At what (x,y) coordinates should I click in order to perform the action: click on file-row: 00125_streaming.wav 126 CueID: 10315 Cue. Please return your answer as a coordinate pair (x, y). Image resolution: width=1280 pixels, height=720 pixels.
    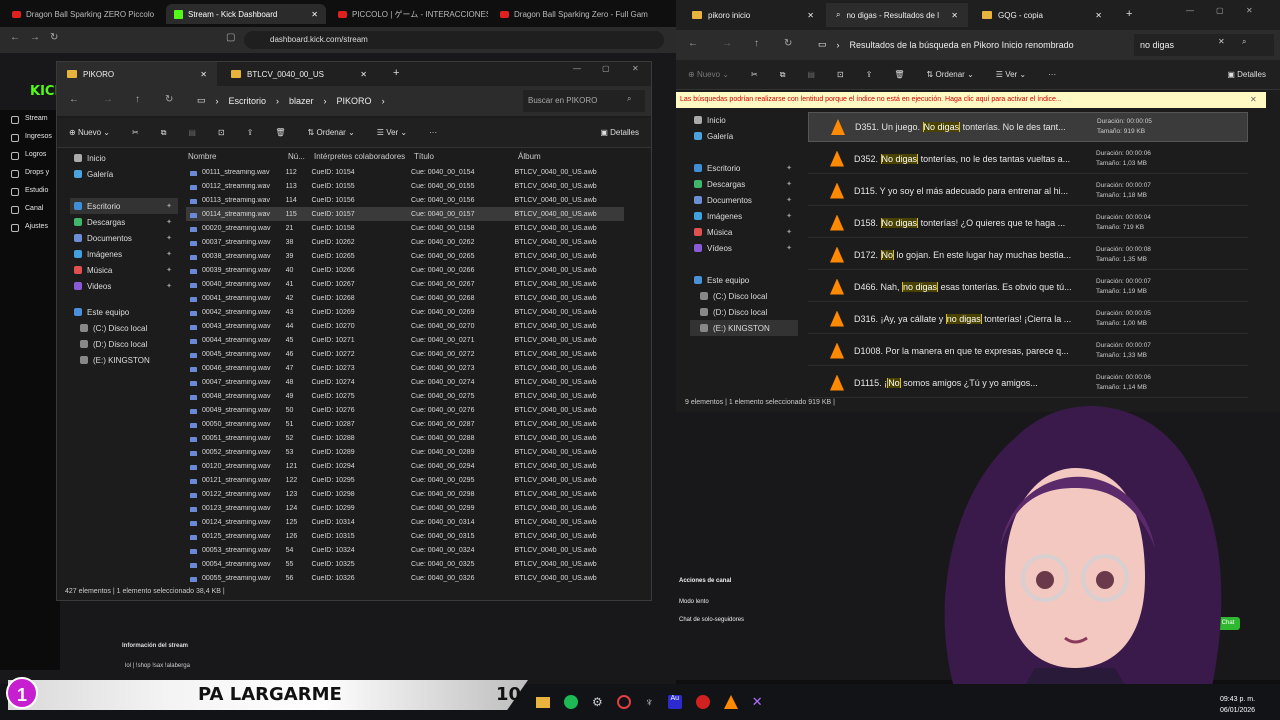
    Looking at the image, I should click on (405, 536).